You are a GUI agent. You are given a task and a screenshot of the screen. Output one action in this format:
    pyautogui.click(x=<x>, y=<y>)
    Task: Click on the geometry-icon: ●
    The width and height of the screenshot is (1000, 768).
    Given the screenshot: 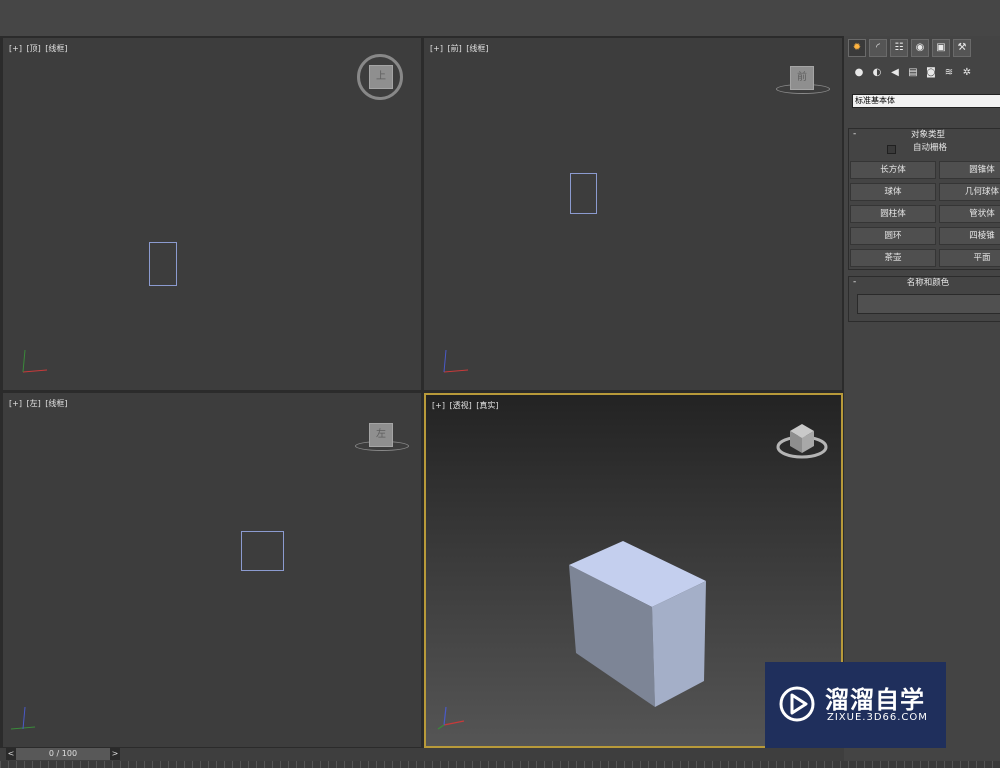 What is the action you would take?
    pyautogui.click(x=859, y=73)
    